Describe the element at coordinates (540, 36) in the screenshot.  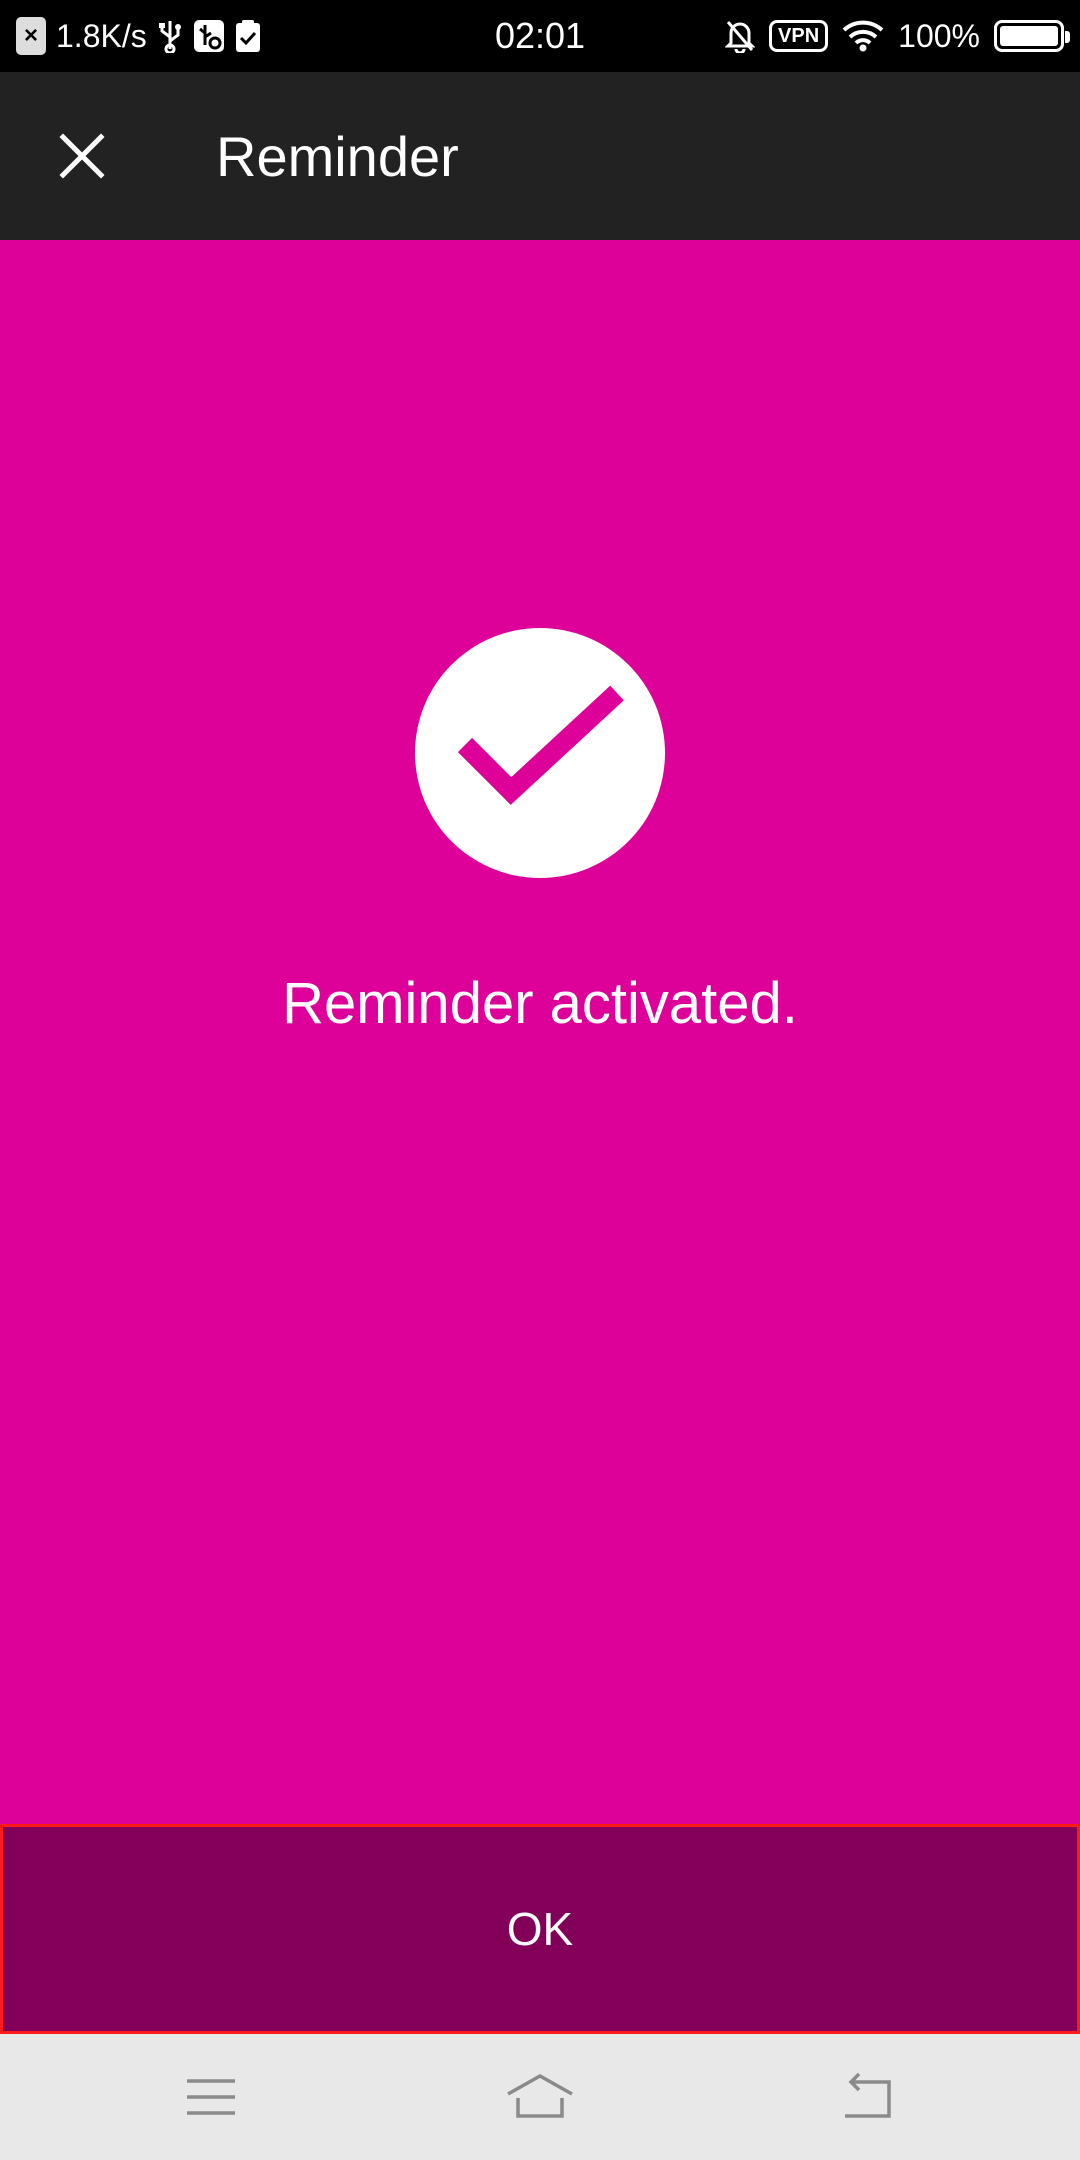
I see `status-bar: × 1.8K/s 02:01 VPN 100%` at that location.